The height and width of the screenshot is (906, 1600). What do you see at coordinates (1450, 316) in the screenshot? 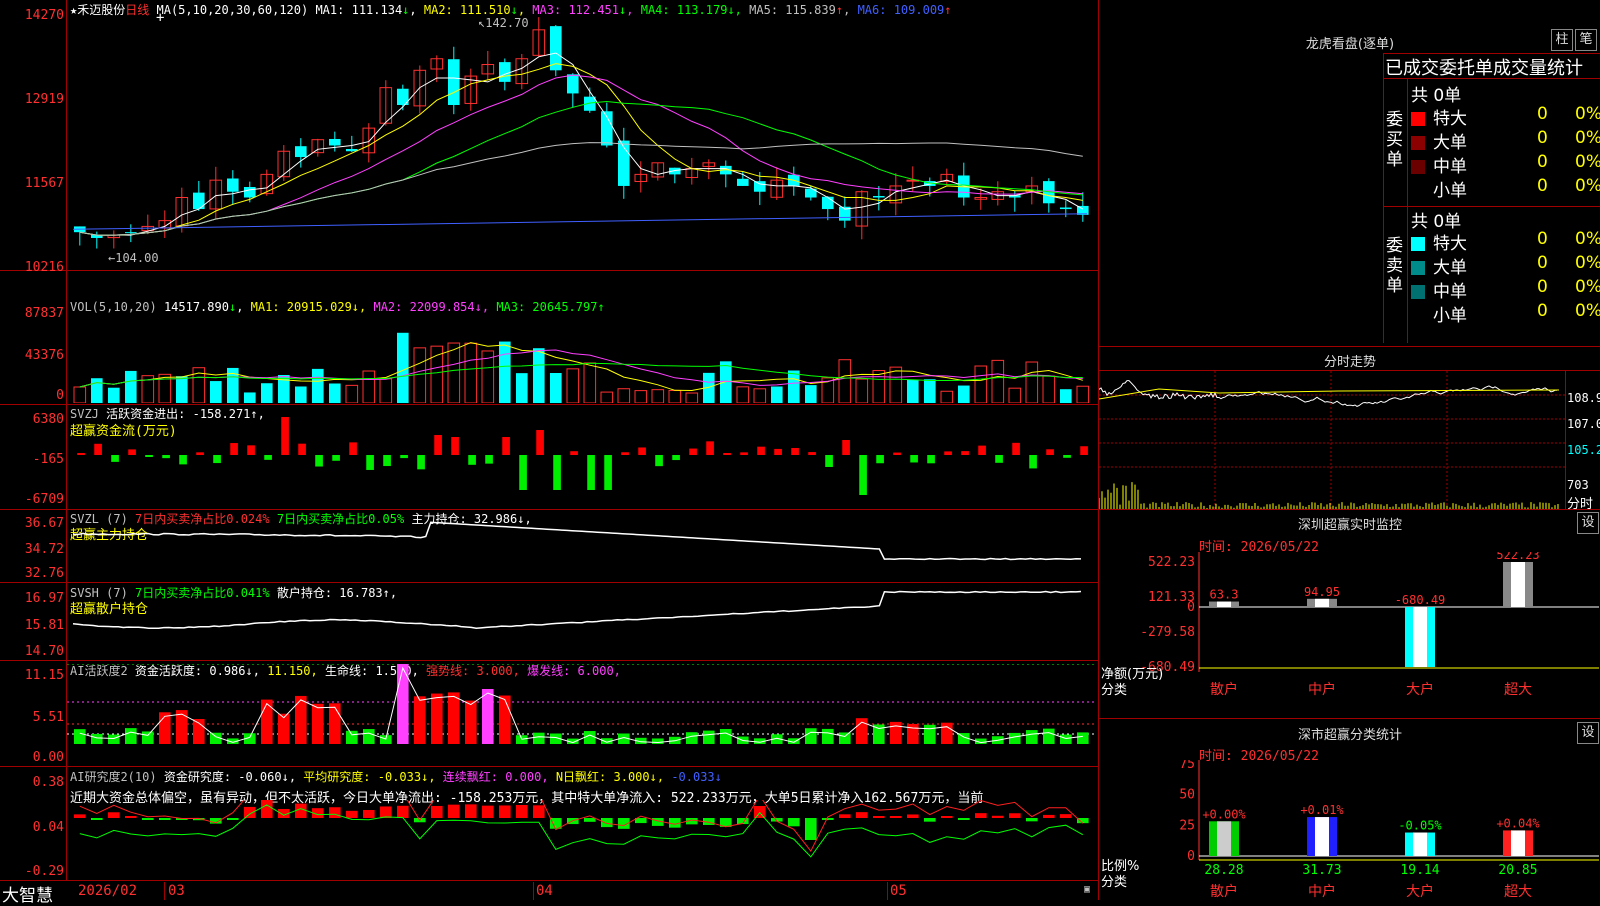
I see `sell-row-name: 小单` at bounding box center [1450, 316].